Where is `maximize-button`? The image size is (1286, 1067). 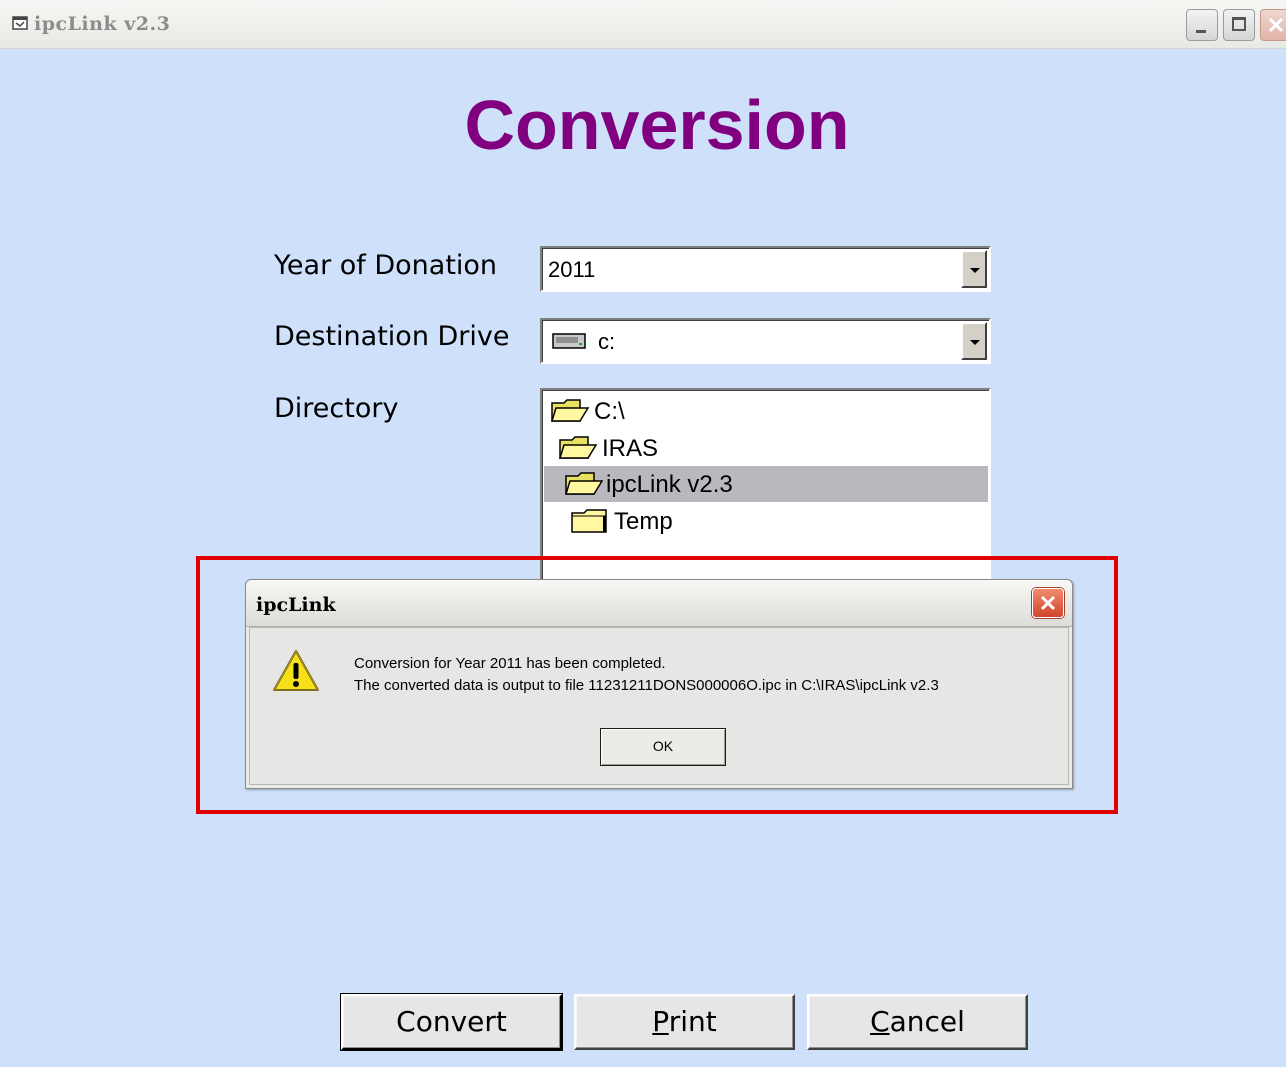
maximize-button is located at coordinates (1239, 25).